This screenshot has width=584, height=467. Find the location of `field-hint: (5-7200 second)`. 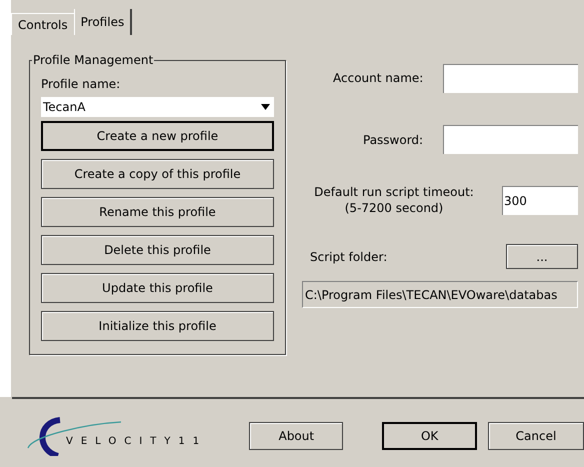

field-hint: (5-7200 second) is located at coordinates (394, 208).